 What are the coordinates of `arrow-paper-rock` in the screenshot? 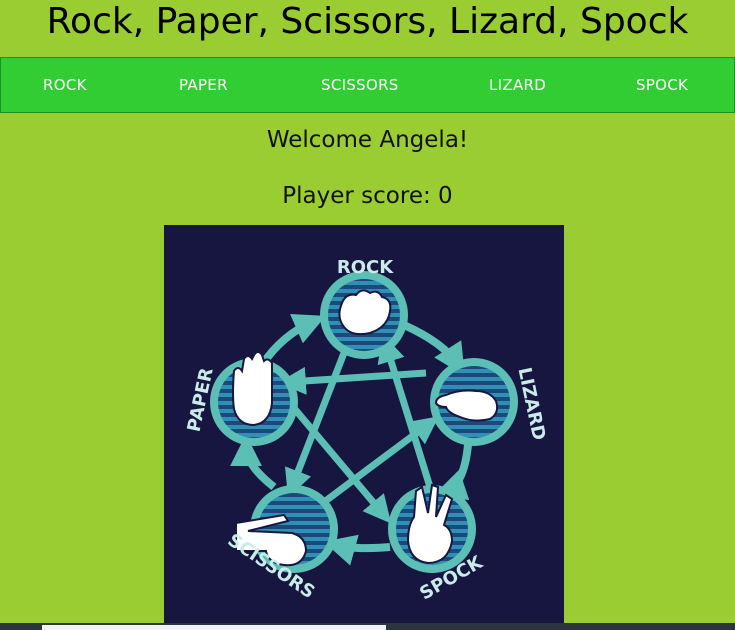 It's located at (292, 341).